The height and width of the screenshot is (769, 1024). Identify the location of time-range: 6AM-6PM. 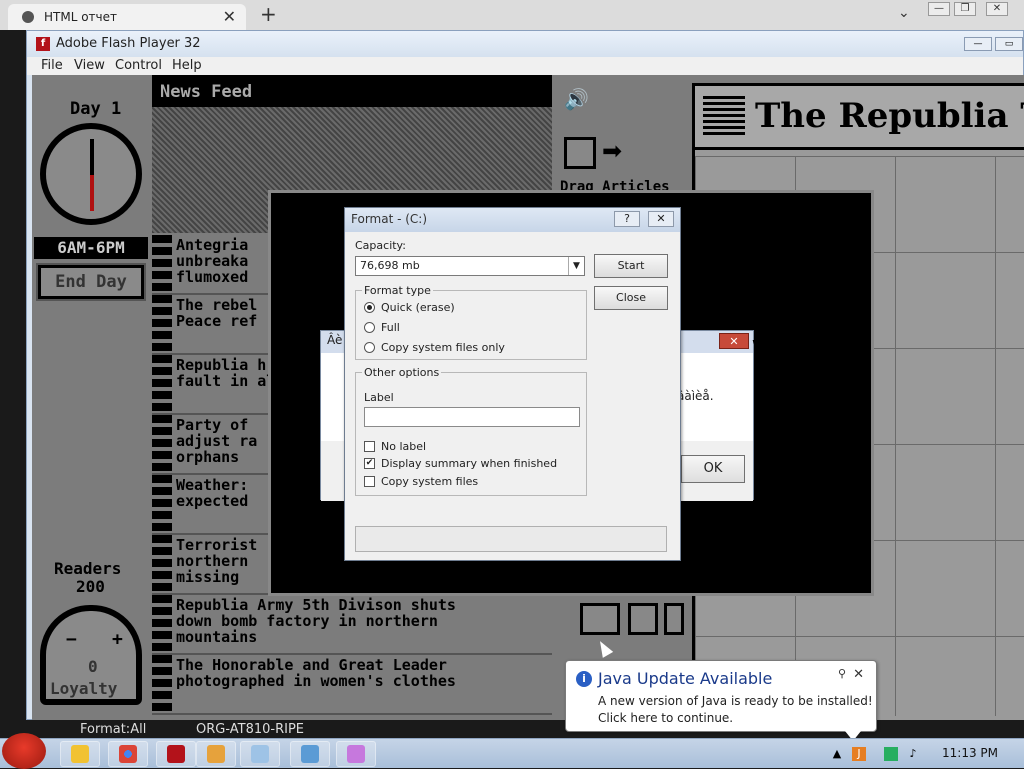
(91, 248).